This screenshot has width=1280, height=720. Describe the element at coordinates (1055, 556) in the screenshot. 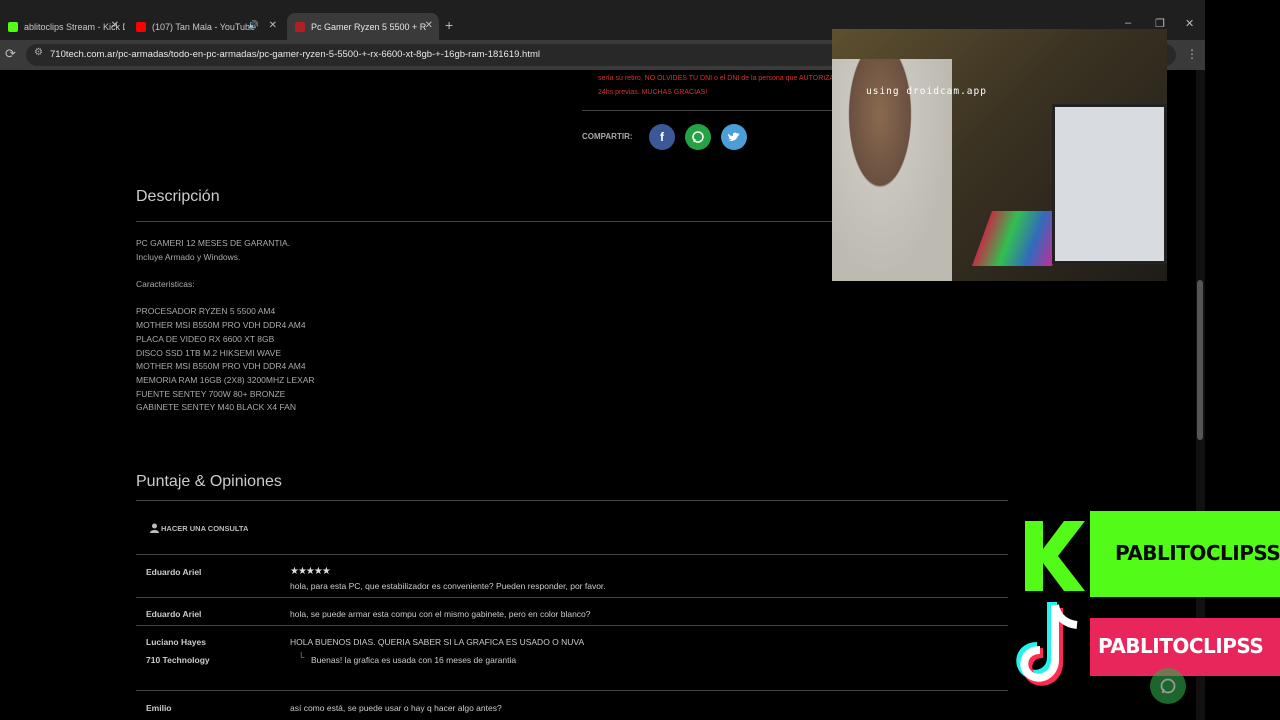

I see `kick-logo-icon` at that location.